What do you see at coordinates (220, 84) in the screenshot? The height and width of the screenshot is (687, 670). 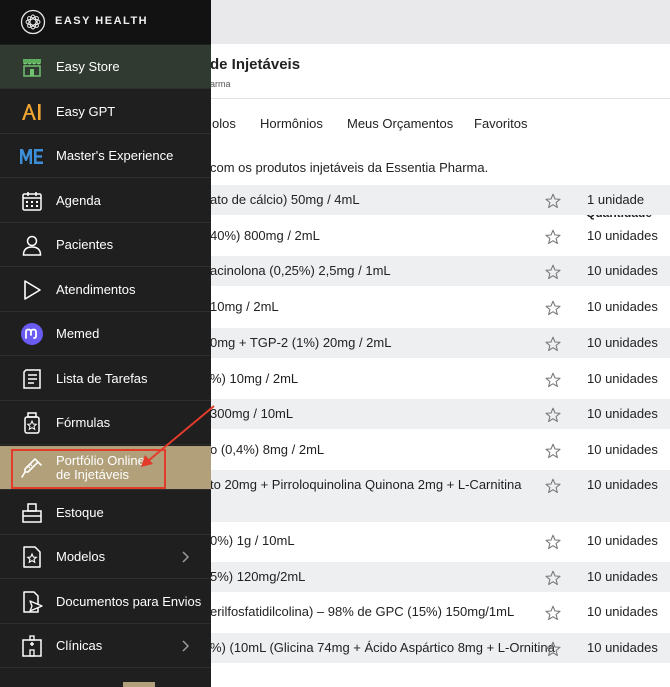 I see `page-subtitle: arma` at bounding box center [220, 84].